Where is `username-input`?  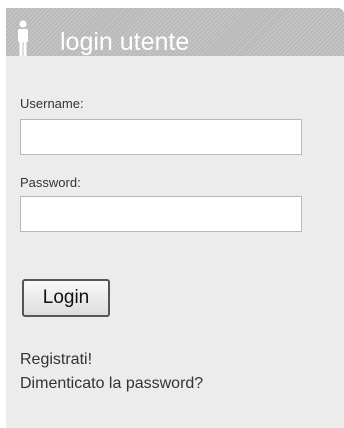
username-input is located at coordinates (161, 137).